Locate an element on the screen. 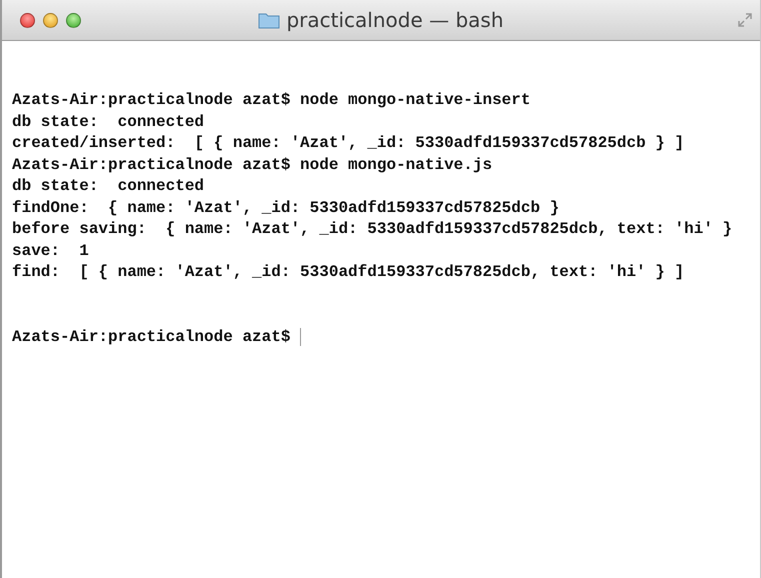 This screenshot has width=761, height=578. folder-icon is located at coordinates (269, 20).